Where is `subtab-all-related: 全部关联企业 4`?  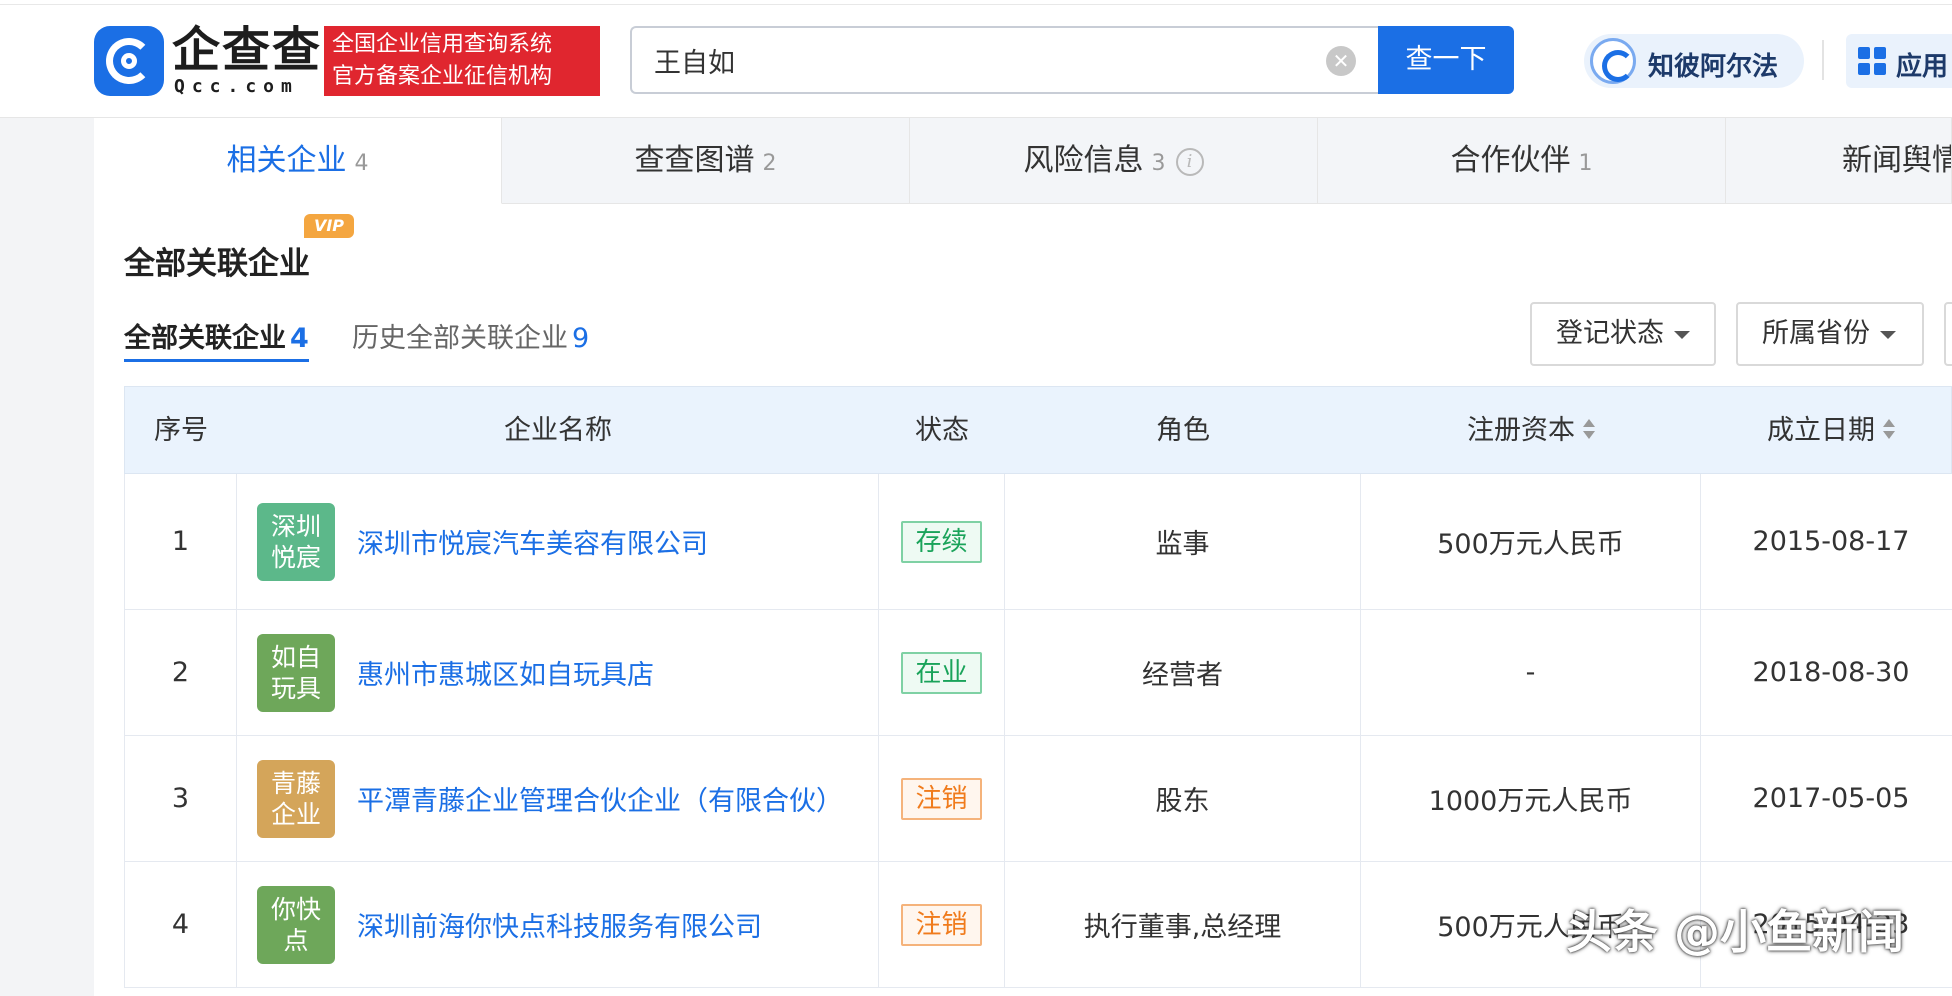 subtab-all-related: 全部关联企业 4 is located at coordinates (216, 339).